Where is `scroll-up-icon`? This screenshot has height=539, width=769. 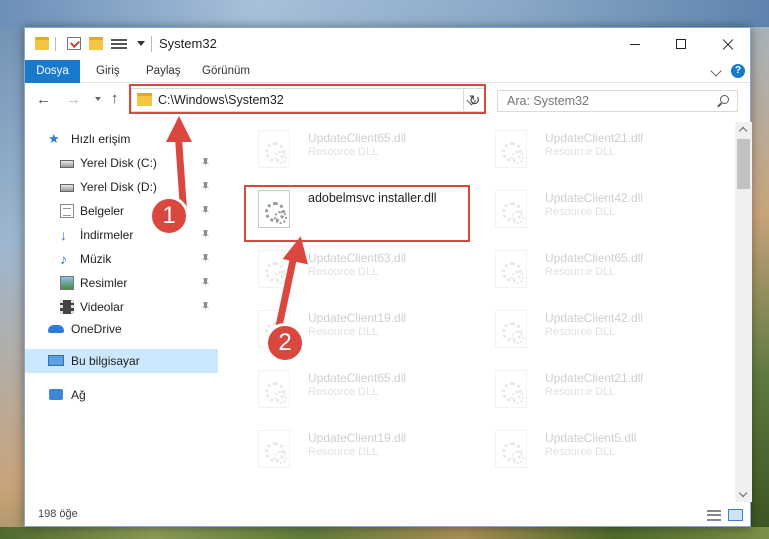 scroll-up-icon is located at coordinates (743, 131).